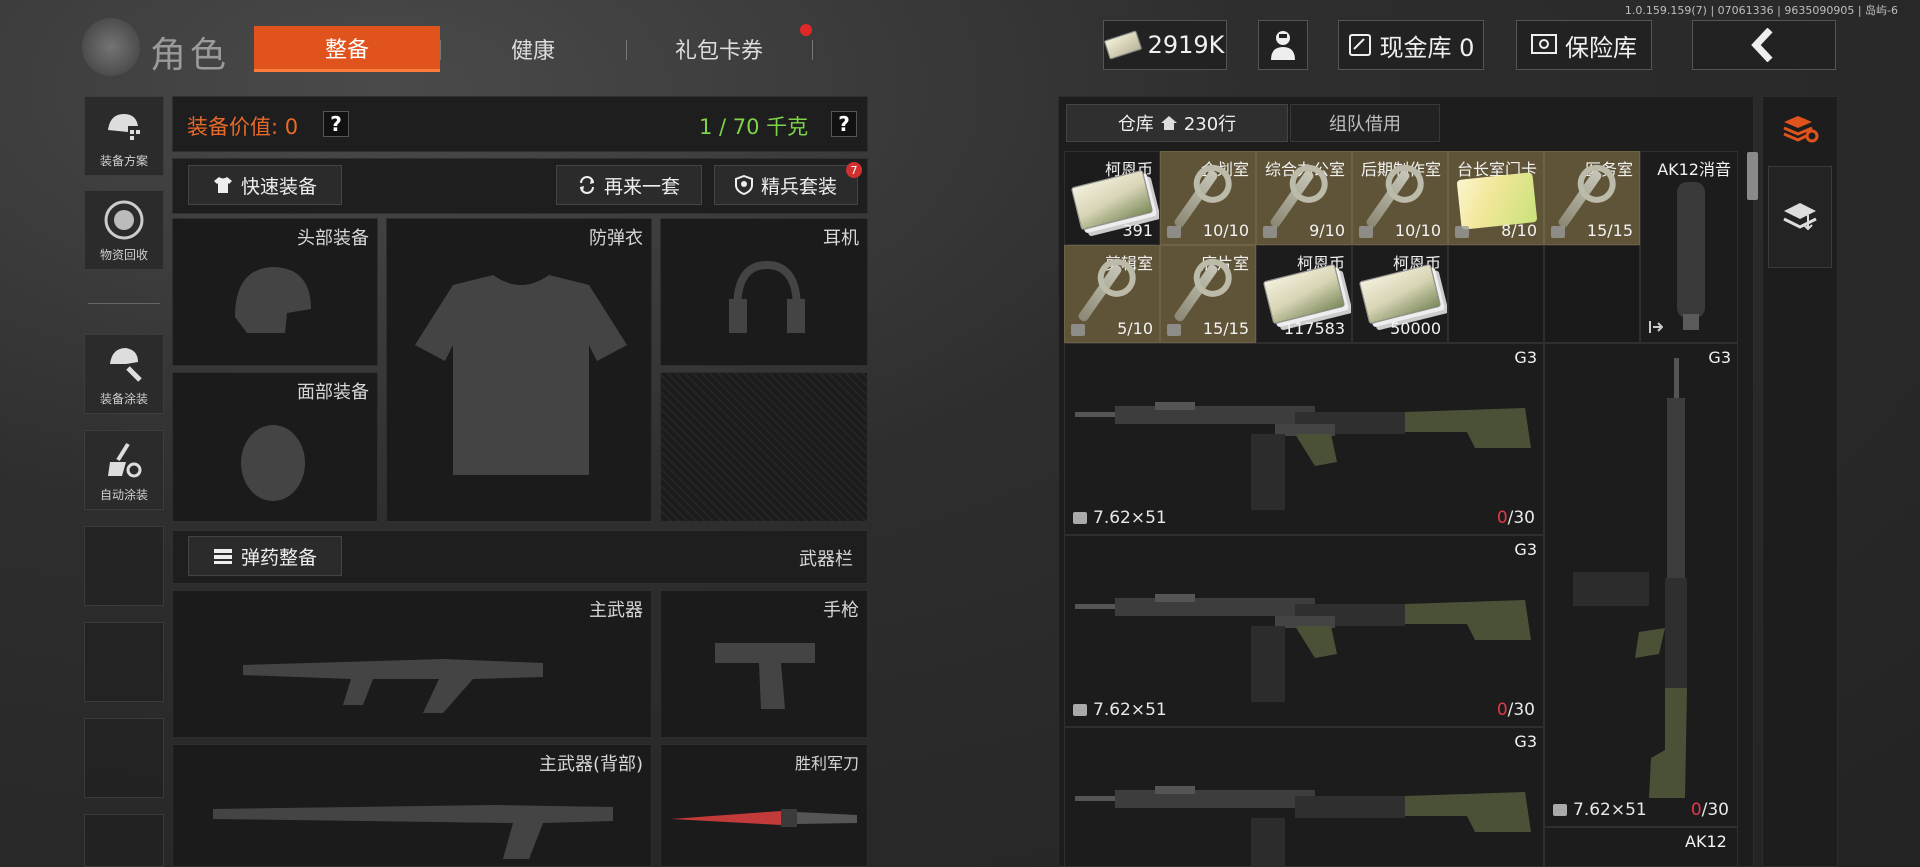 This screenshot has width=1920, height=867. Describe the element at coordinates (124, 364) in the screenshot. I see `skin-icon` at that location.